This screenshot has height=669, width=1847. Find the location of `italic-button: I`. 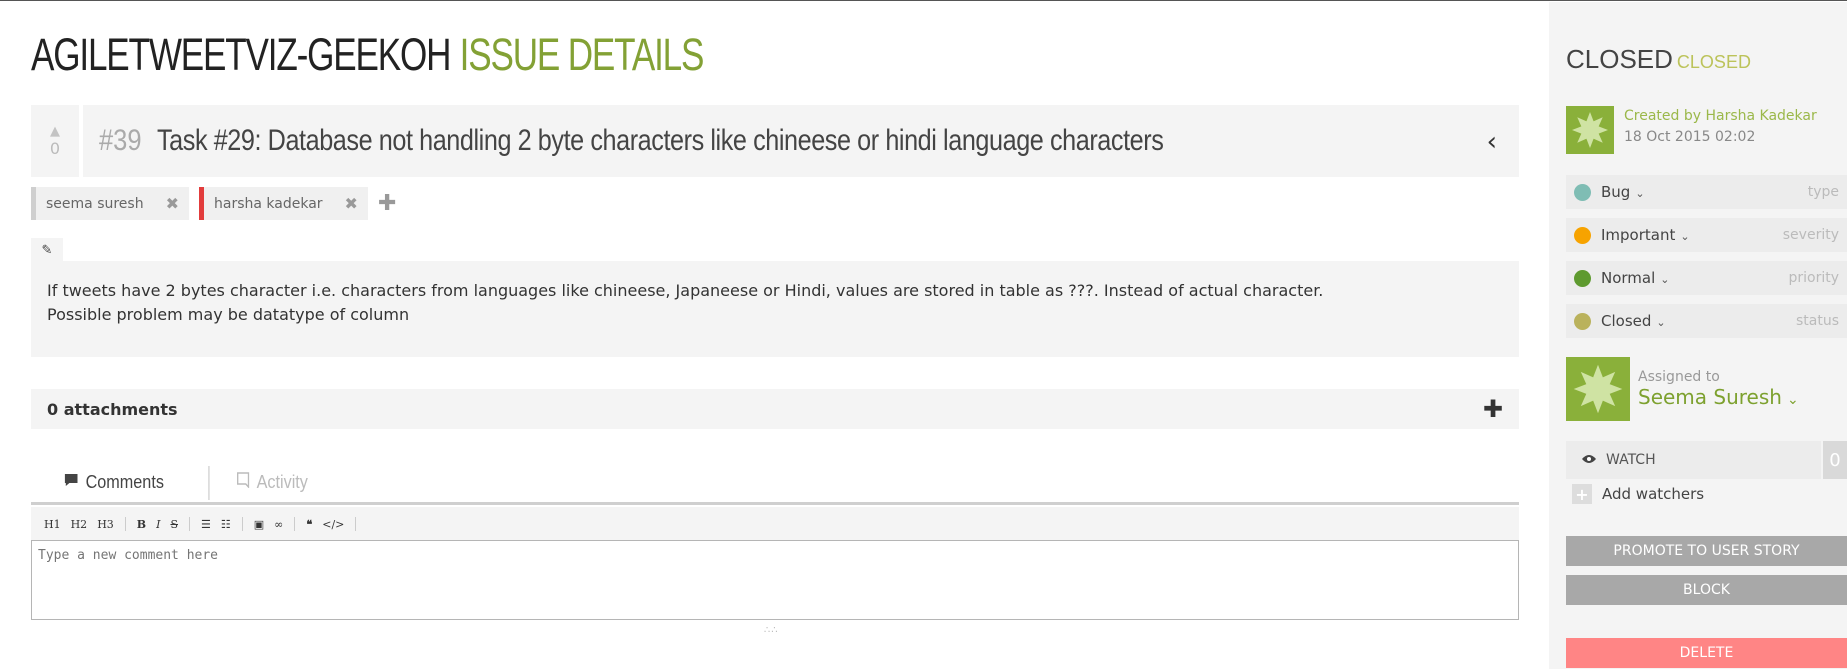

italic-button: I is located at coordinates (158, 524).